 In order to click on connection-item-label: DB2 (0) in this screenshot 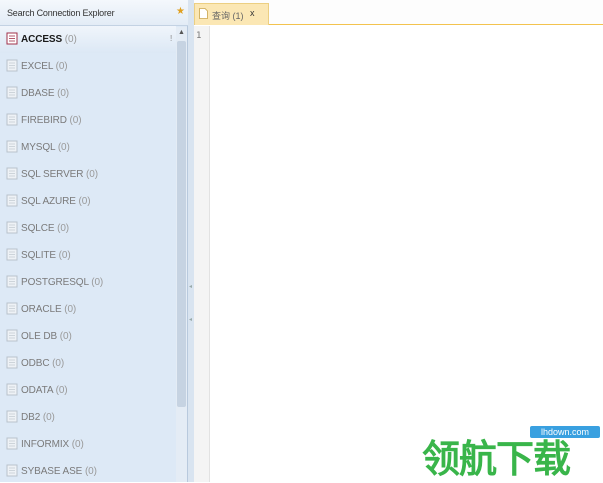, I will do `click(38, 417)`.